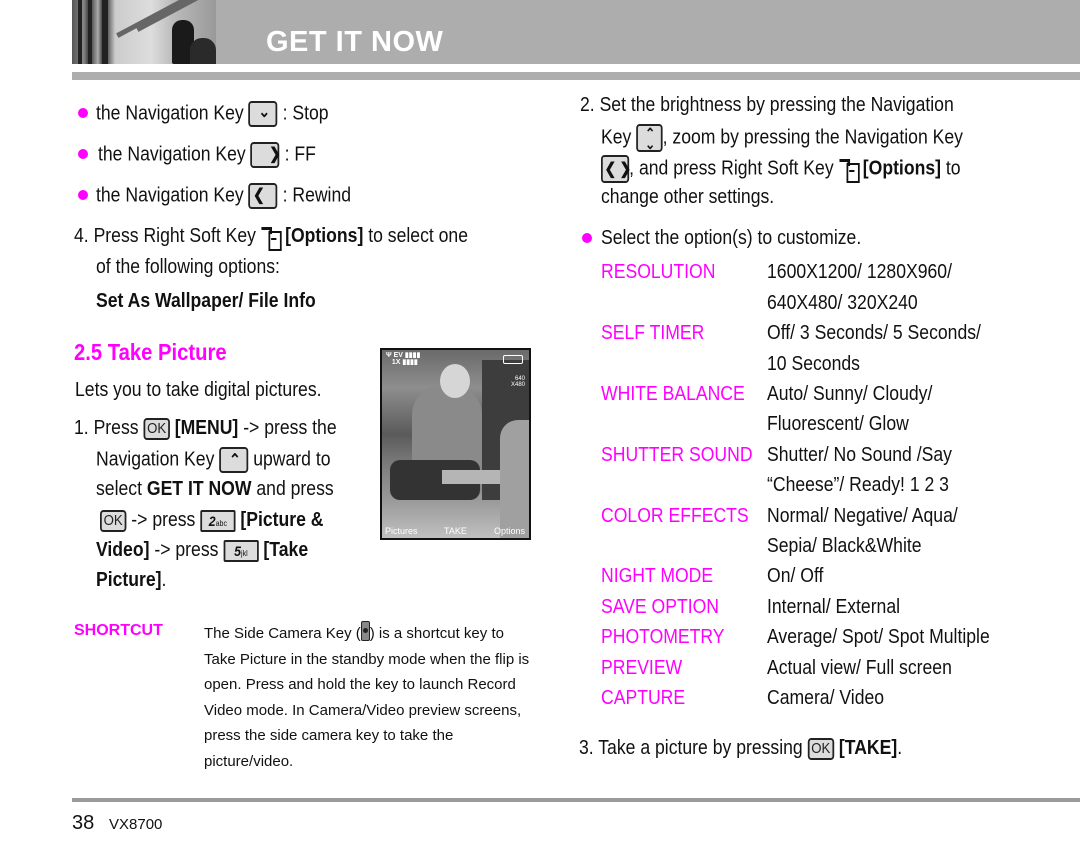  I want to click on option-value: Internal/ External, so click(834, 607).